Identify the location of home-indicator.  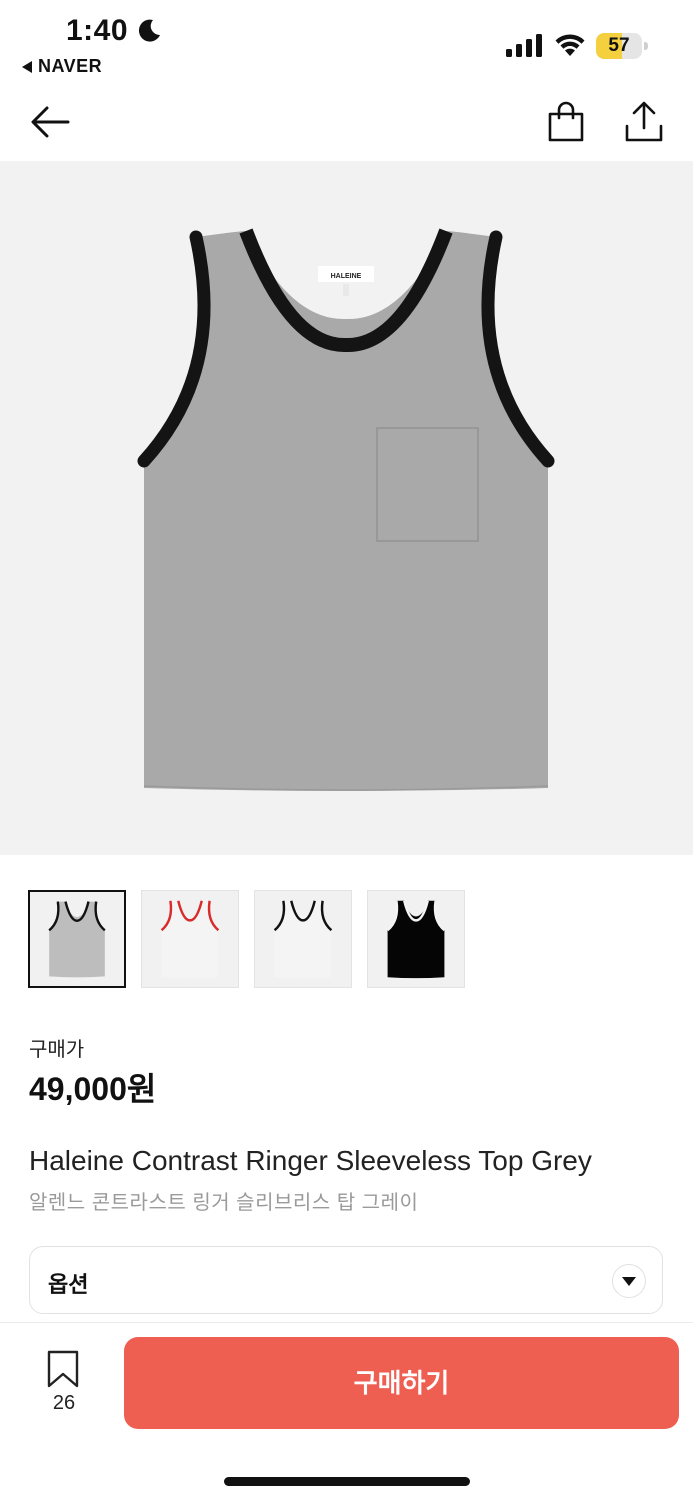
(347, 1481).